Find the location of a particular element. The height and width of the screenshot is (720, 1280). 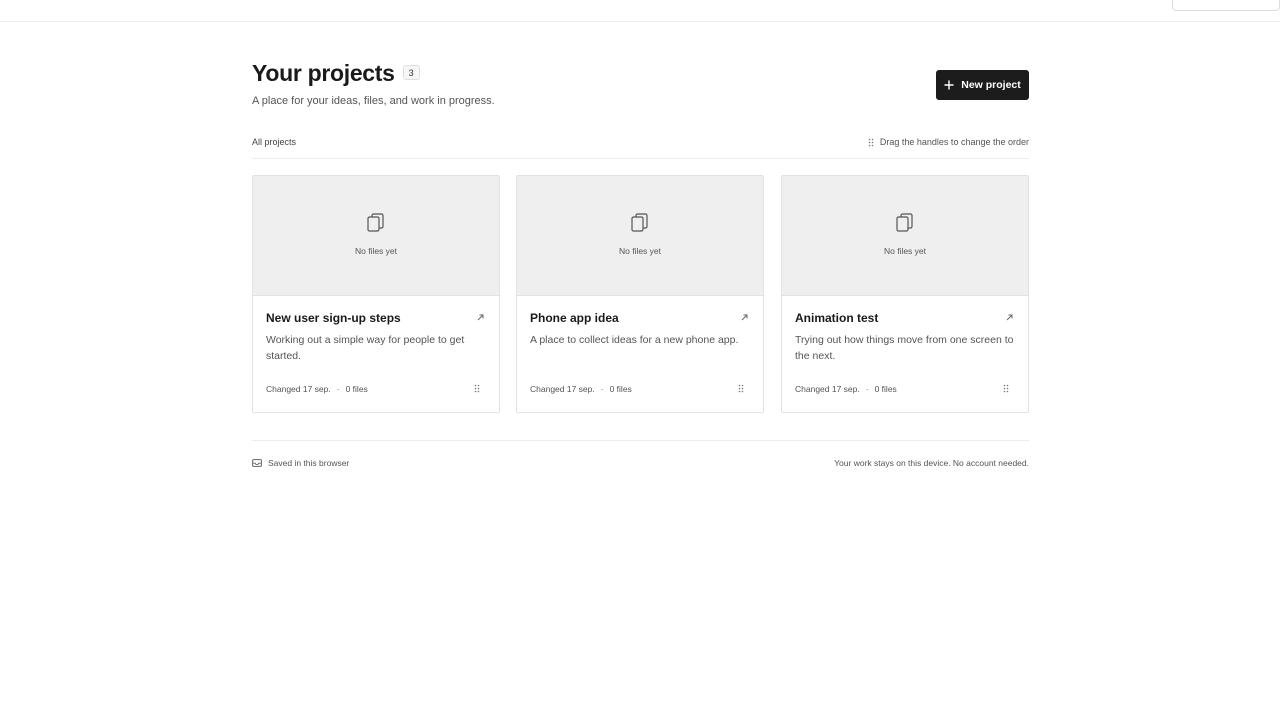

new-project-button: New project is located at coordinates (982, 85).